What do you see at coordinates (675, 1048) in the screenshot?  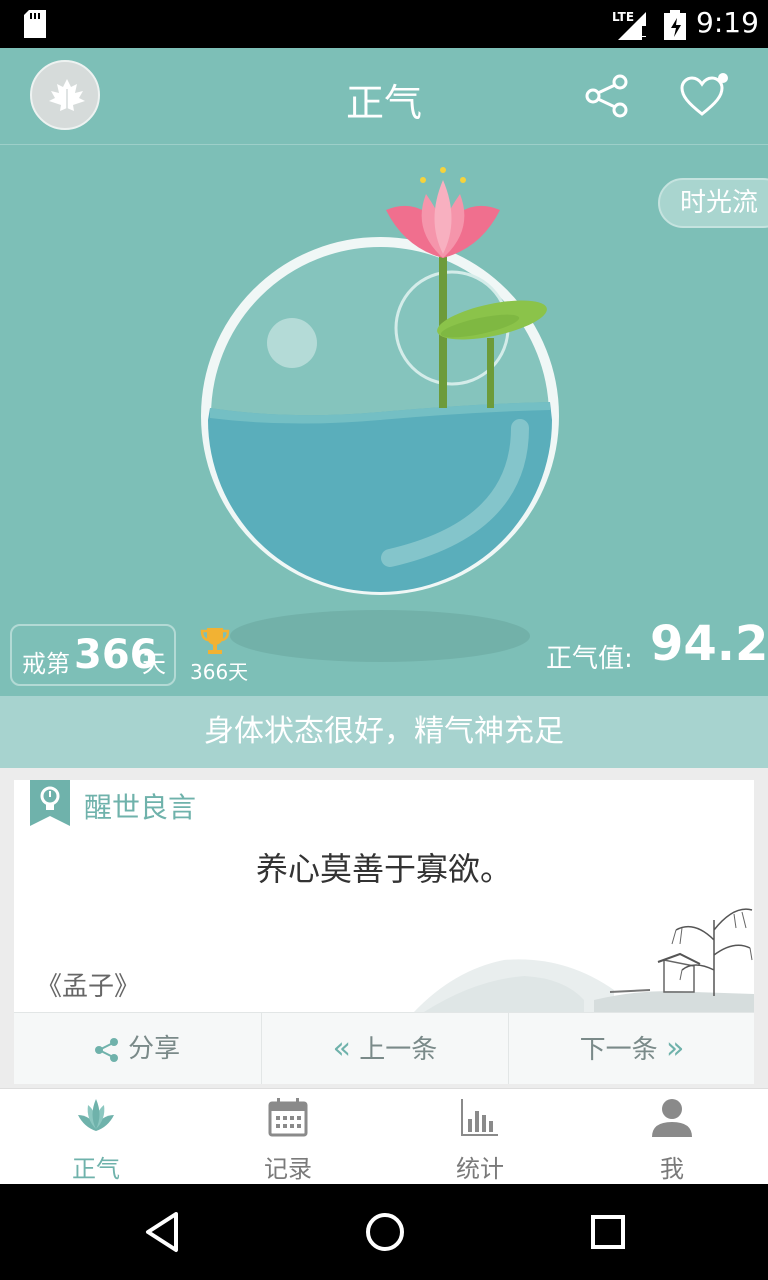 I see `double-chevron-right-icon: »` at bounding box center [675, 1048].